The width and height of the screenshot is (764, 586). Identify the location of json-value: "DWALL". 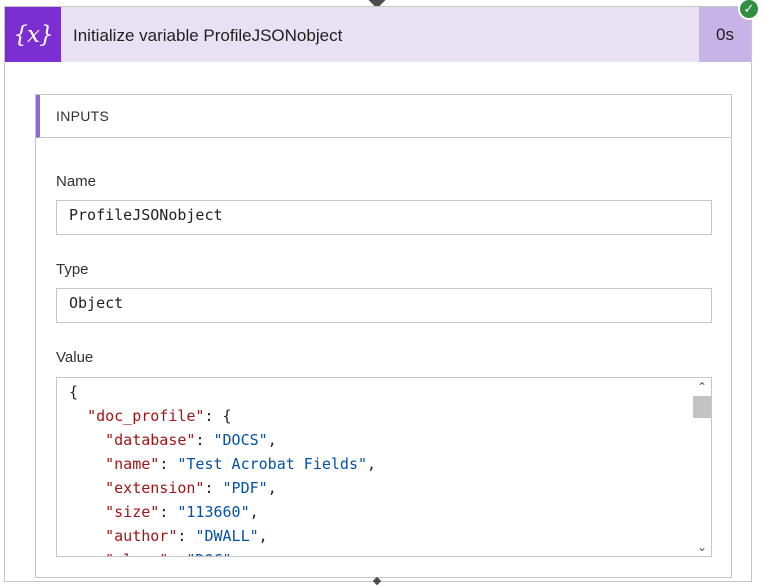
(227, 536).